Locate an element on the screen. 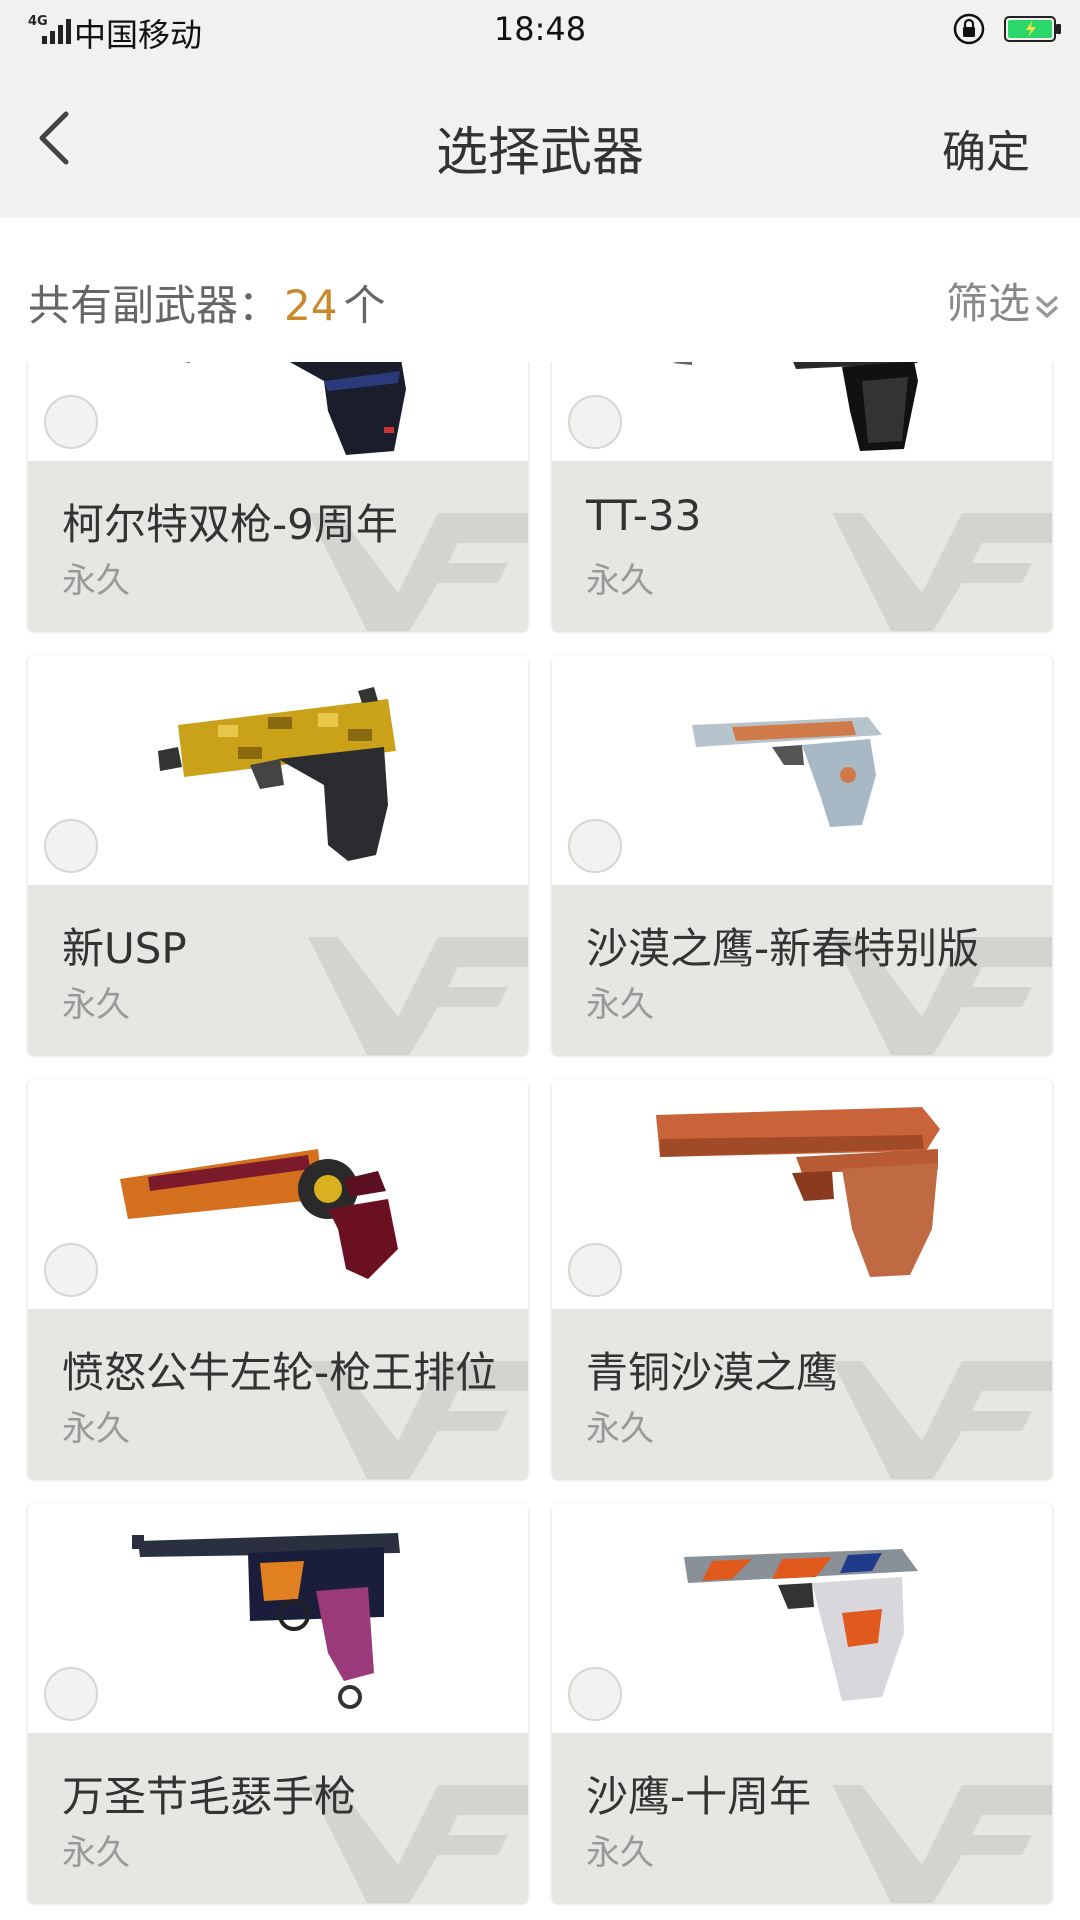 The width and height of the screenshot is (1080, 1920). weapon-card: 愤怒公牛左轮-枪王排位 永久 is located at coordinates (278, 1279).